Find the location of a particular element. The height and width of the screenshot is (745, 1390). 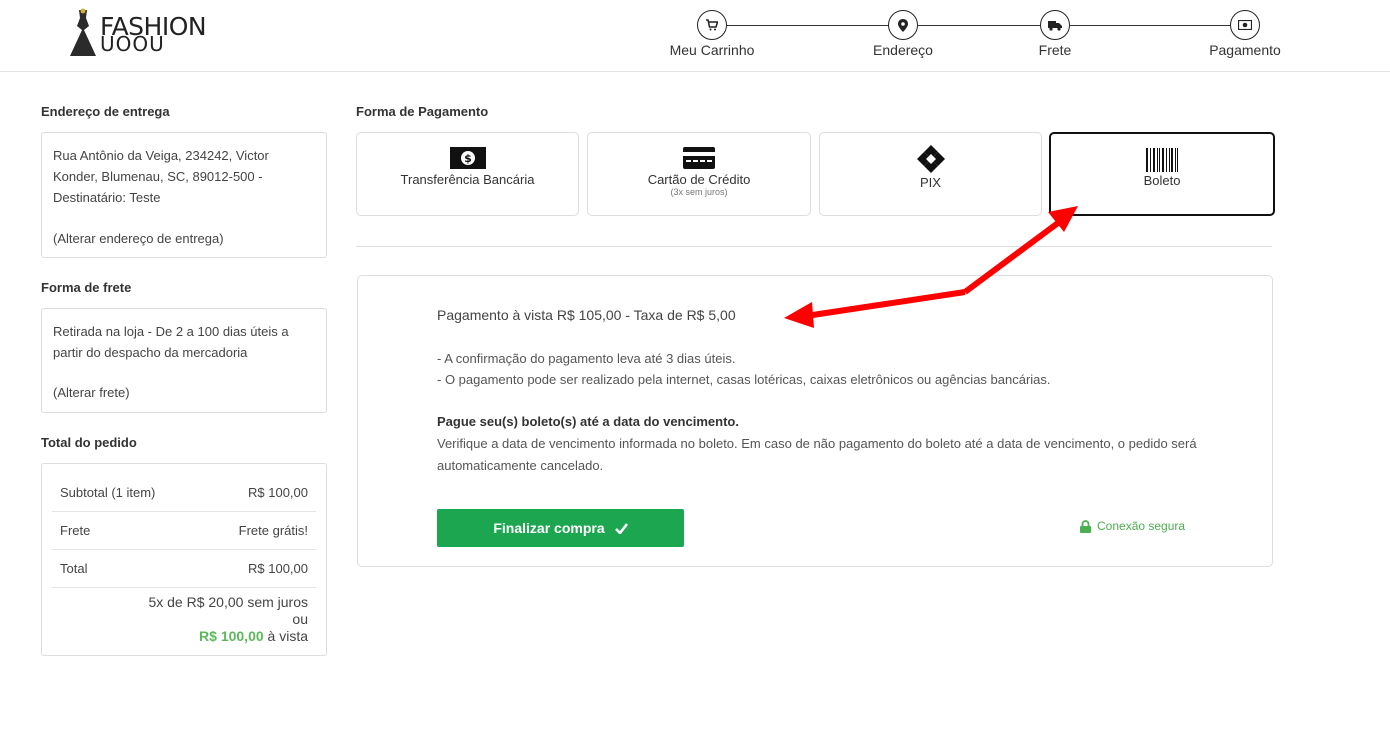

step-payment-label: Pagamento is located at coordinates (1245, 50).